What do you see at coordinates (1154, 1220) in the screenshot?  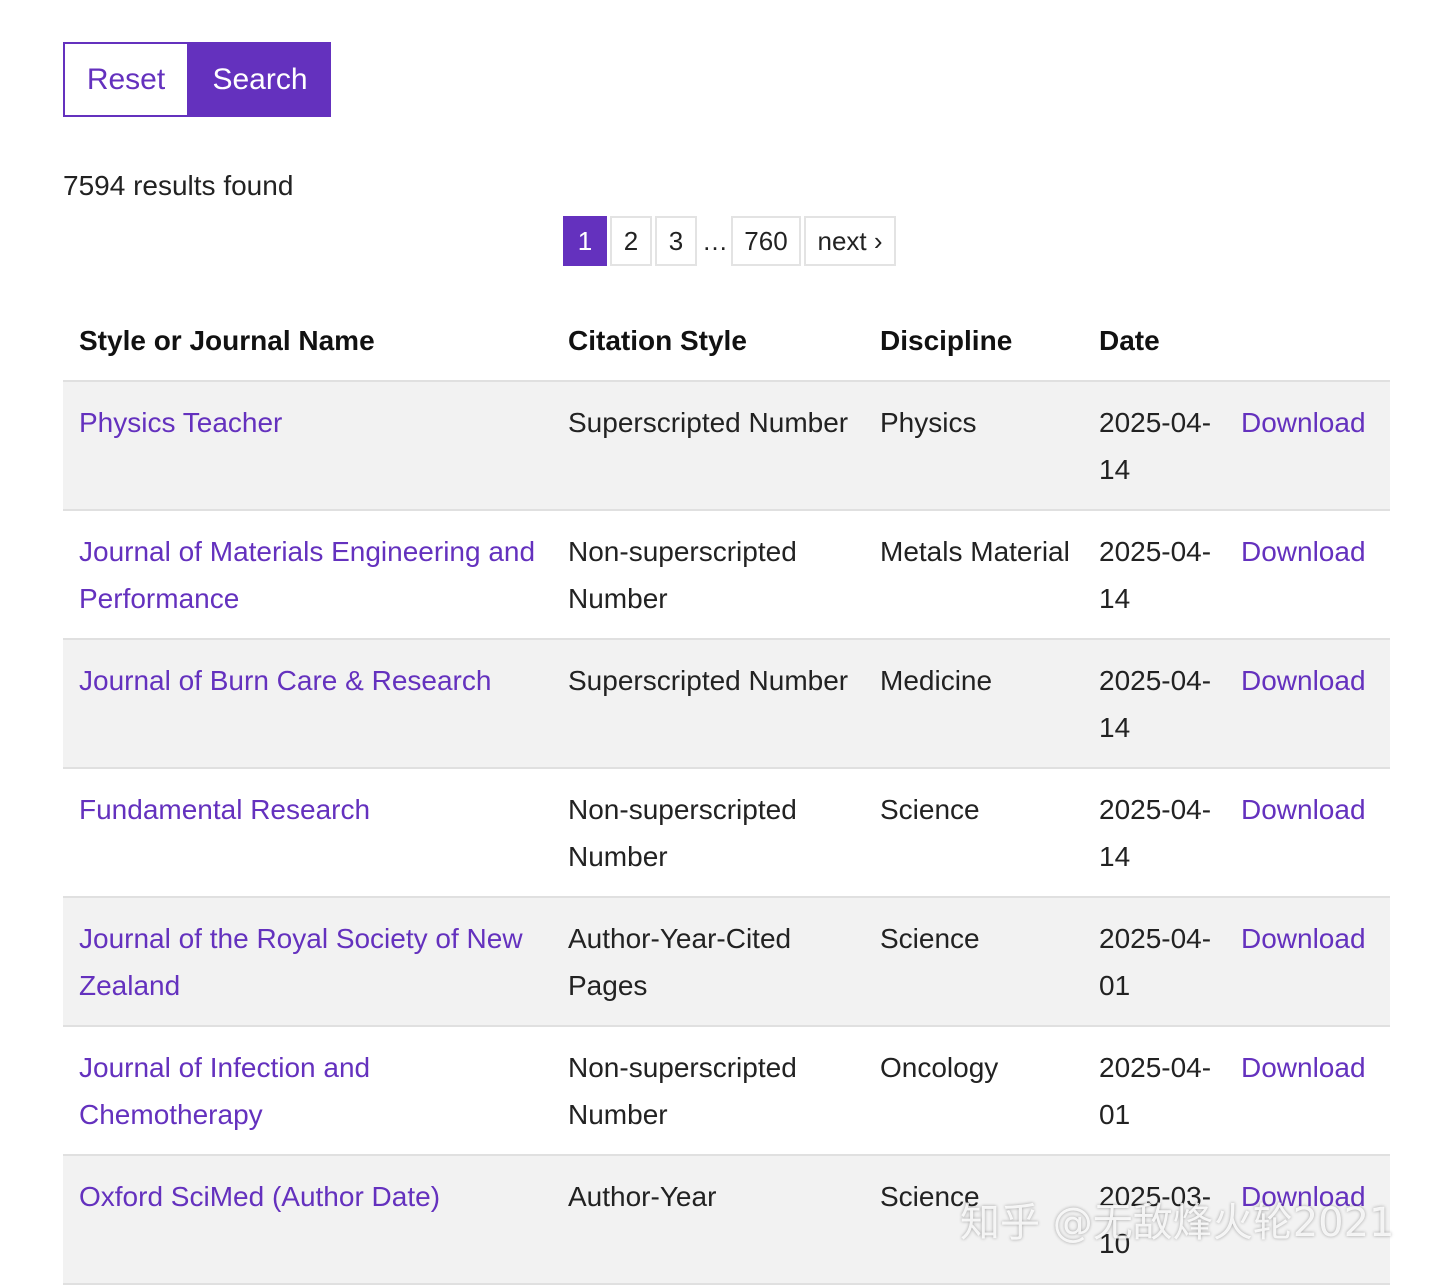 I see `date: 2025-03-10` at bounding box center [1154, 1220].